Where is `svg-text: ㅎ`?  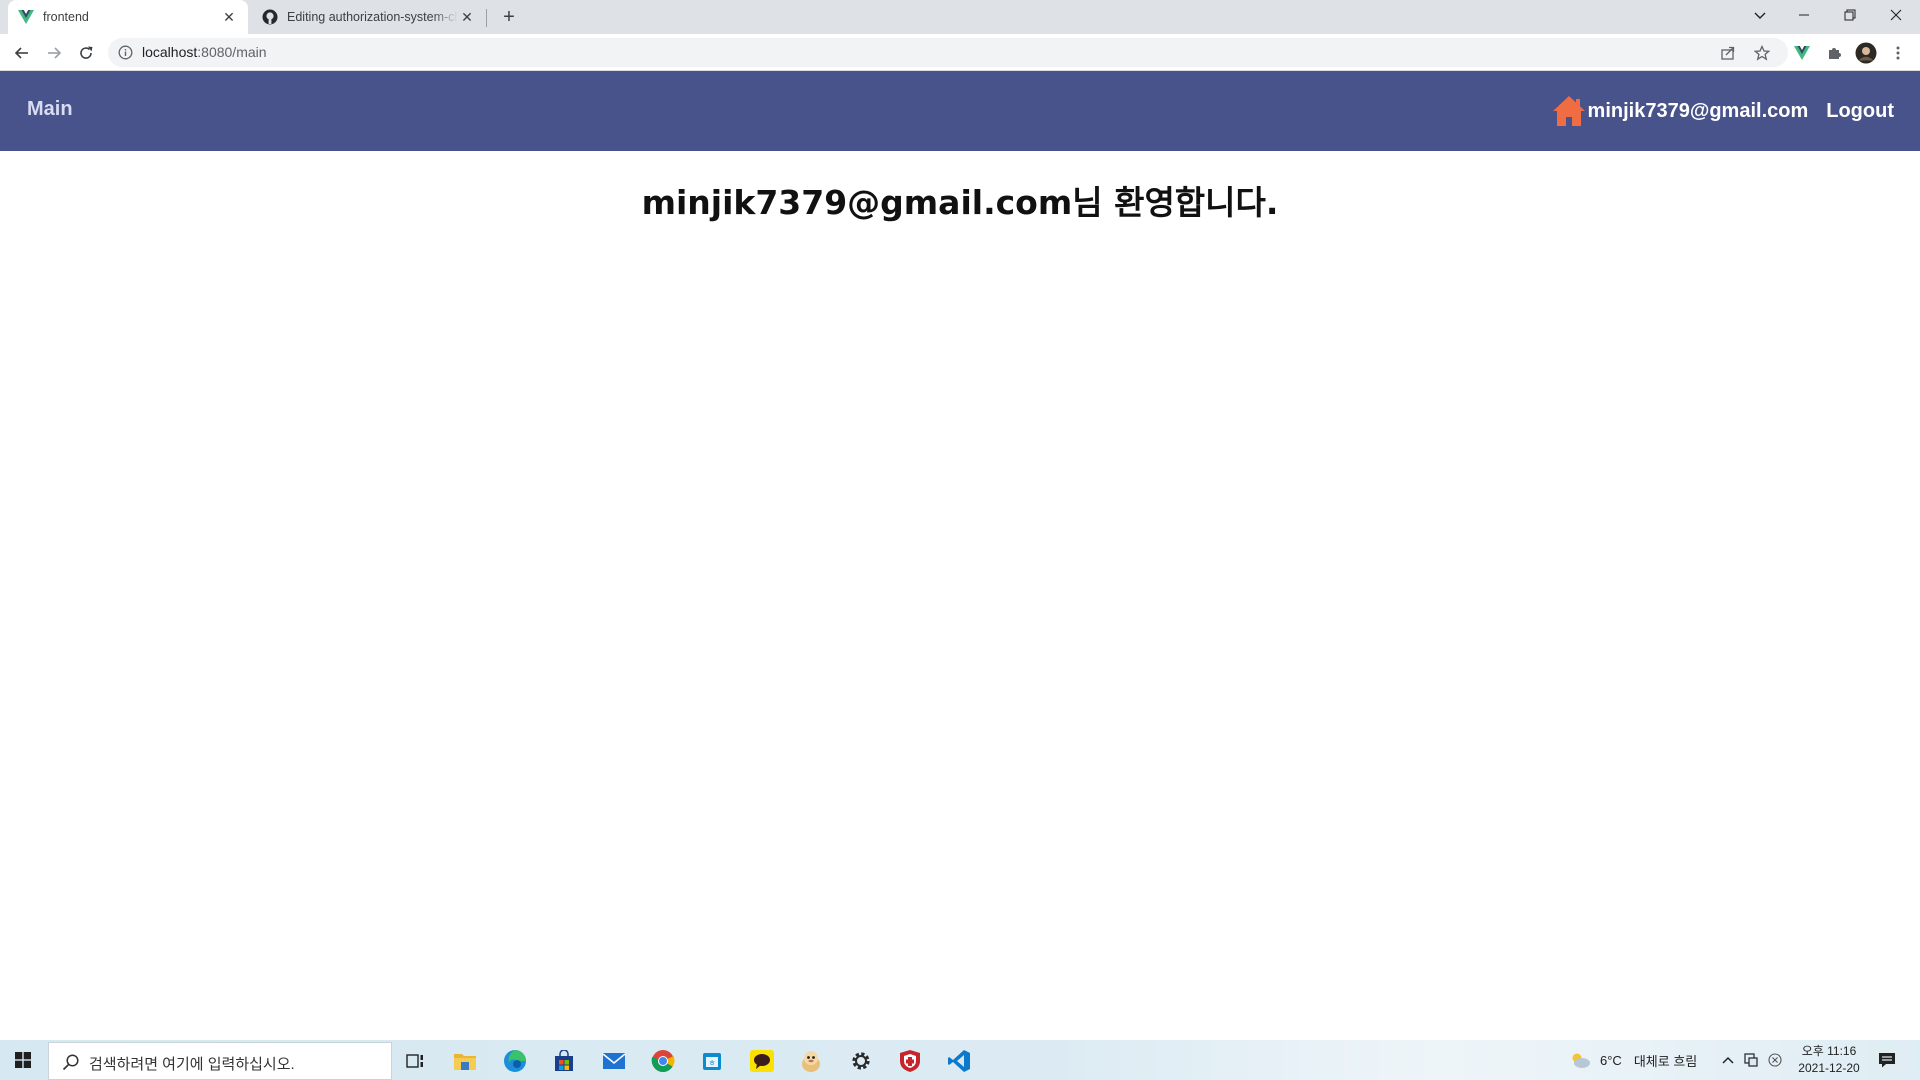 svg-text: ㅎ is located at coordinates (711, 1063).